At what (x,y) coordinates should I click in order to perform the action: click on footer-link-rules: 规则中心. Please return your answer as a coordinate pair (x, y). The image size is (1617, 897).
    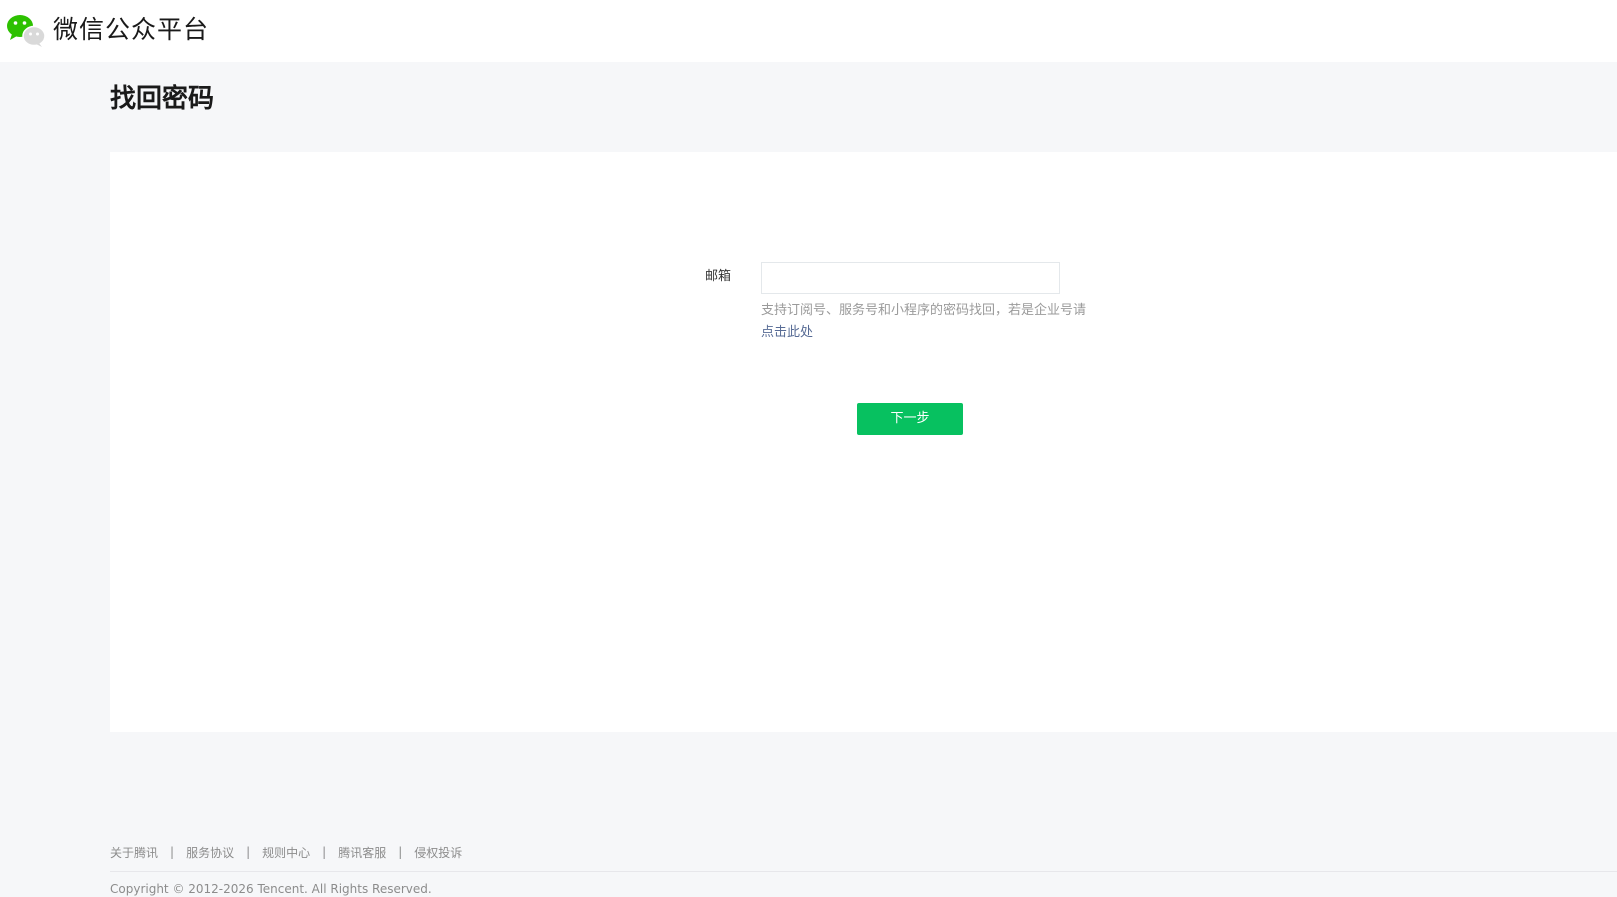
    Looking at the image, I should click on (286, 852).